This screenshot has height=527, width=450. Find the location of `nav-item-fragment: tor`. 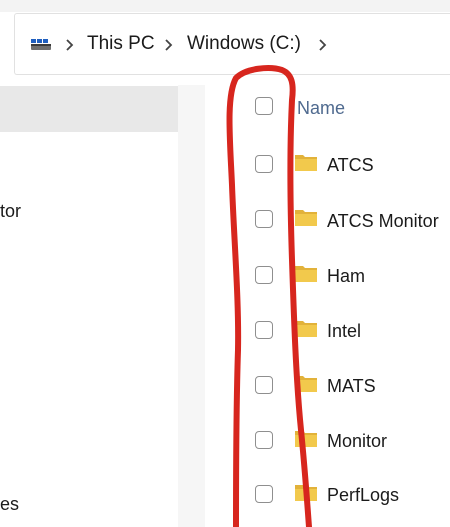

nav-item-fragment: tor is located at coordinates (10, 211).